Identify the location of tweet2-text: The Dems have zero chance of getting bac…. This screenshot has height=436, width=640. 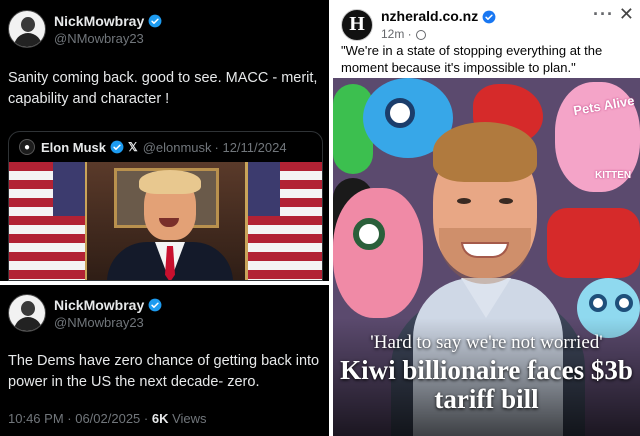
(164, 371).